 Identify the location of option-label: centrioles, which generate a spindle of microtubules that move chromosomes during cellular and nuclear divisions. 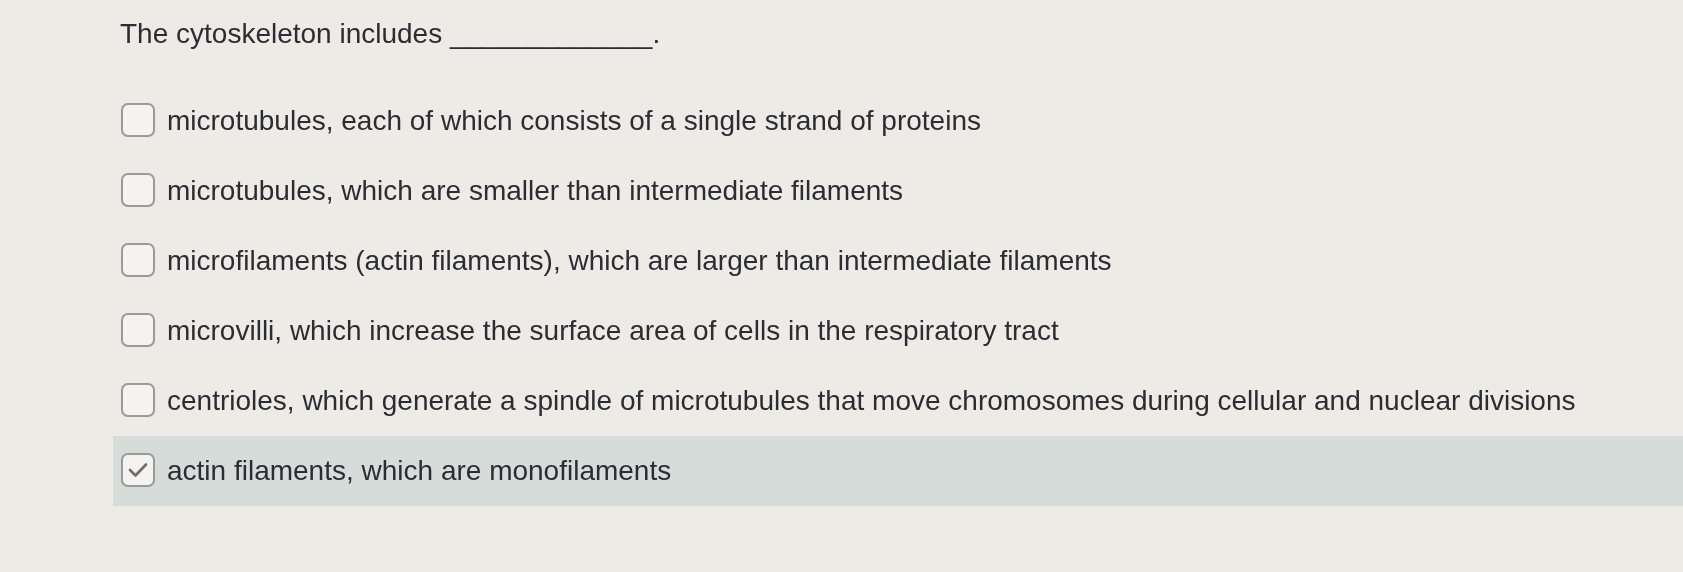
(871, 401).